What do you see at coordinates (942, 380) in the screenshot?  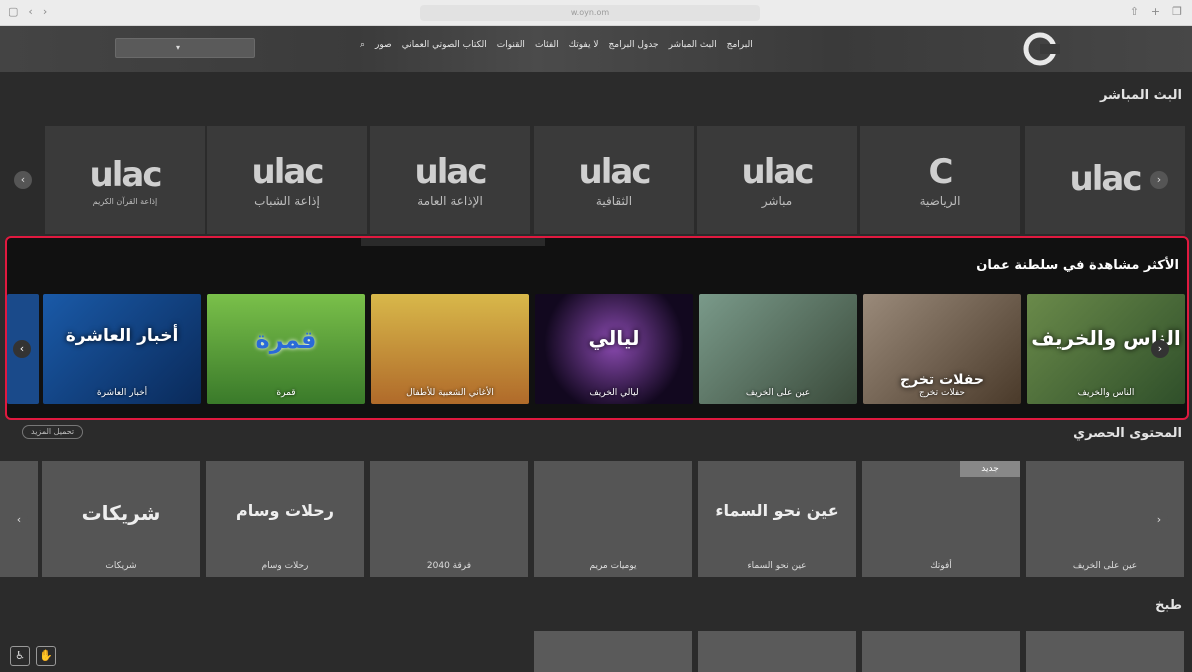 I see `show-art-title: حفلات تخرج` at bounding box center [942, 380].